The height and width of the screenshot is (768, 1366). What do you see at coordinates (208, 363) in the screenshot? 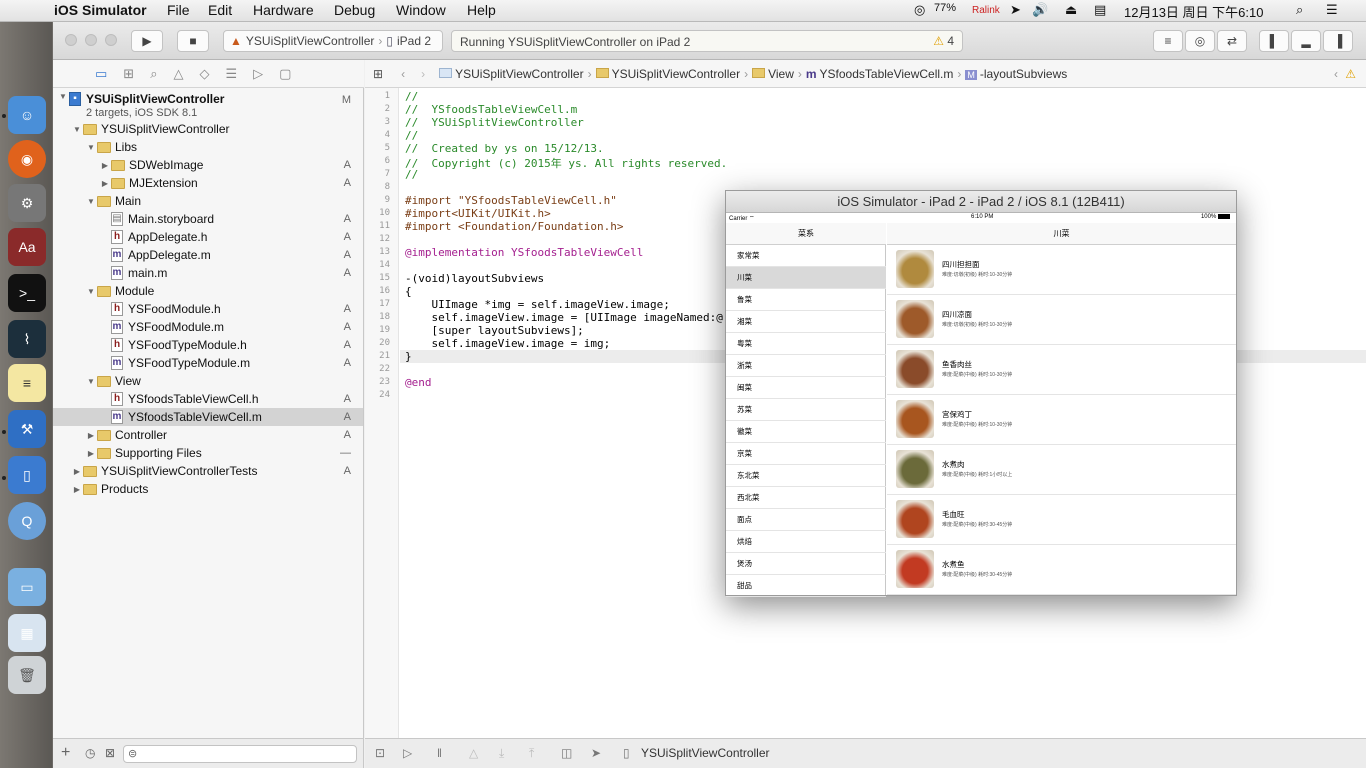
I see `navigator-item: m YSFoodTypeModule.m A` at bounding box center [208, 363].